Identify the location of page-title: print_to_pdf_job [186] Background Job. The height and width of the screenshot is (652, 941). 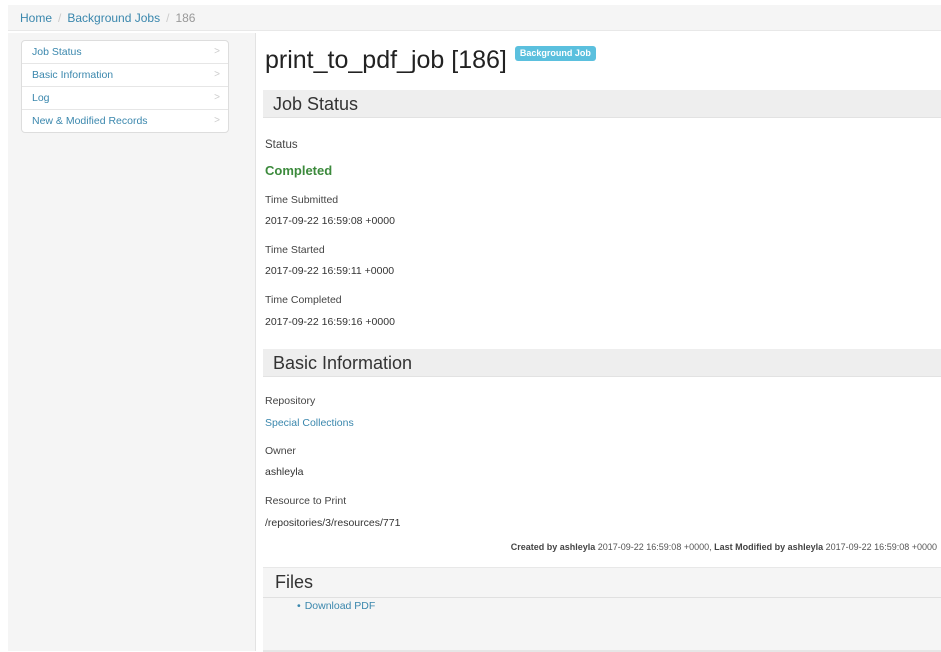
(430, 60).